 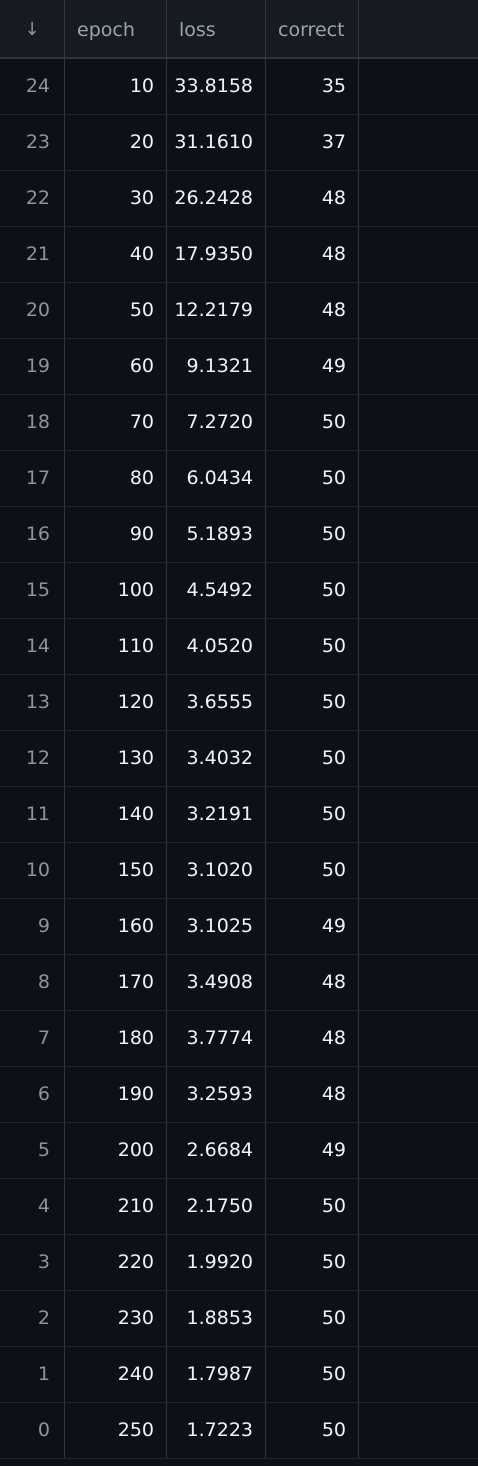 I want to click on loss-cell: 1.8853, so click(x=216, y=1318).